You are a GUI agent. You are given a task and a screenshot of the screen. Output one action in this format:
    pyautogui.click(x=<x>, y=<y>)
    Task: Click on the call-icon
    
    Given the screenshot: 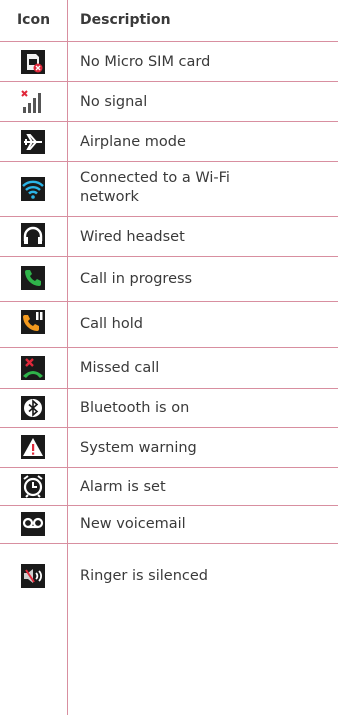 What is the action you would take?
    pyautogui.click(x=33, y=278)
    